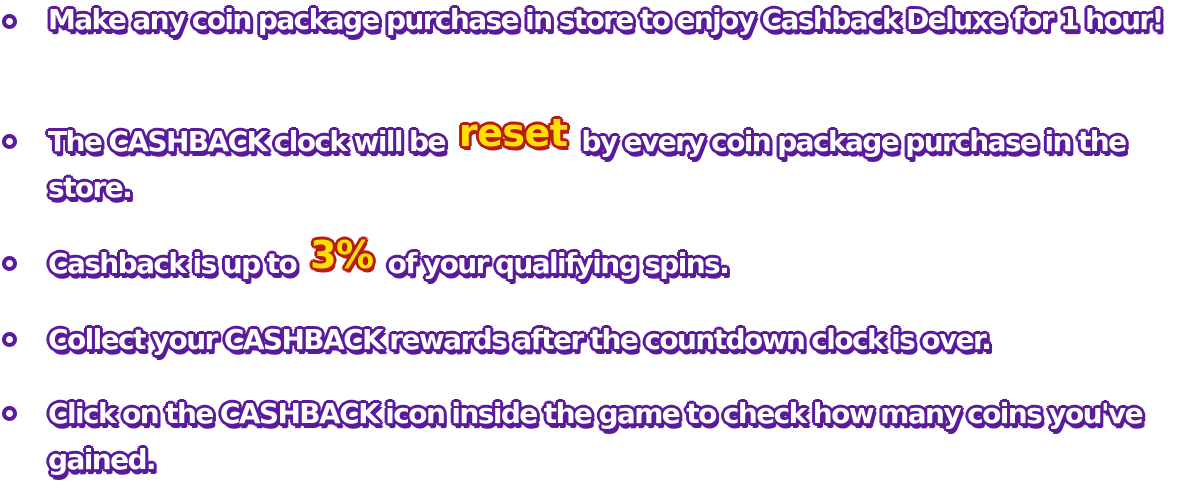 The image size is (1196, 488). I want to click on rule-text-after: of your qualifying spins., so click(559, 263).